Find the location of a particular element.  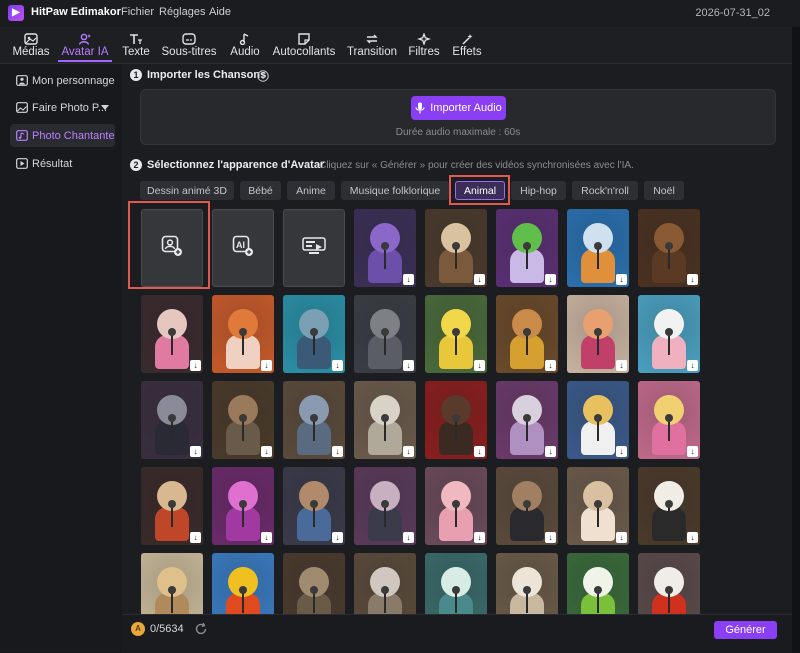

import-audio-button: Importer Audio is located at coordinates (458, 108).